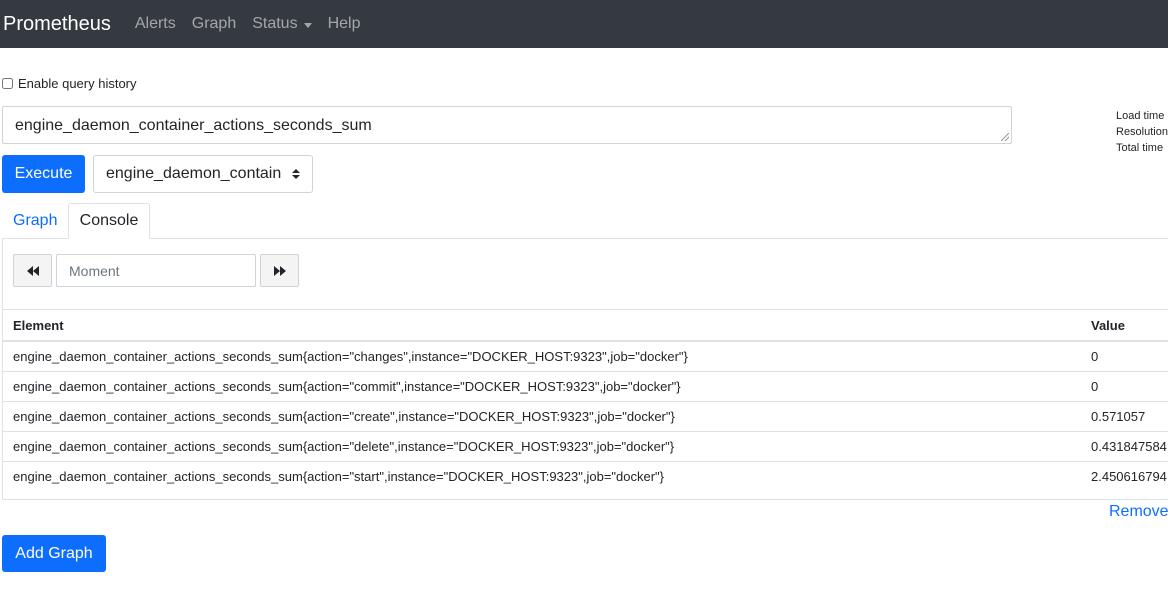 The image size is (1168, 600). What do you see at coordinates (344, 24) in the screenshot?
I see `nav-help: Help` at bounding box center [344, 24].